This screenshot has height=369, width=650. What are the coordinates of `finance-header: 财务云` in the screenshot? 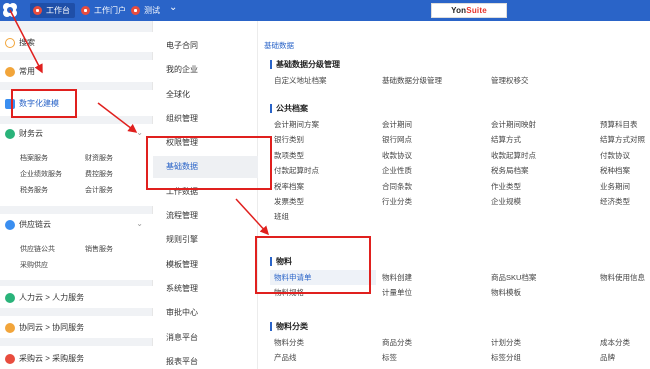 It's located at (24, 133).